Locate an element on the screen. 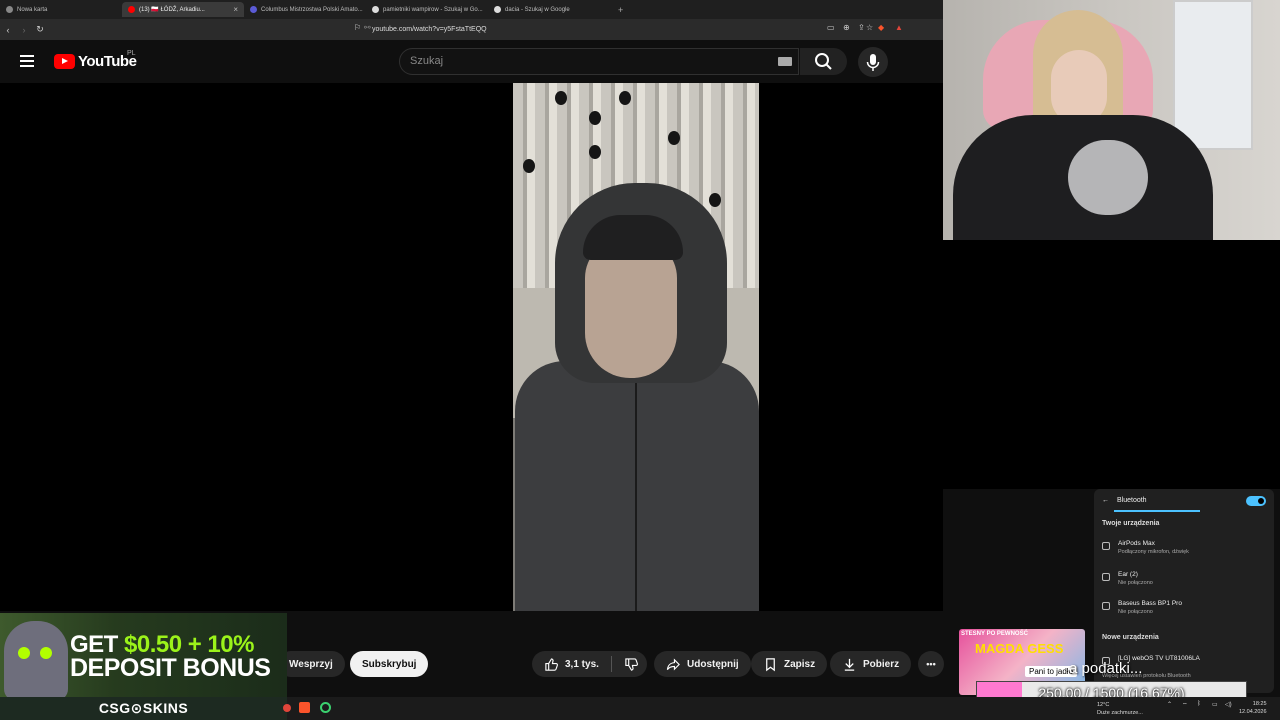 The image size is (1280, 720). webcam-person-face is located at coordinates (1079, 87).